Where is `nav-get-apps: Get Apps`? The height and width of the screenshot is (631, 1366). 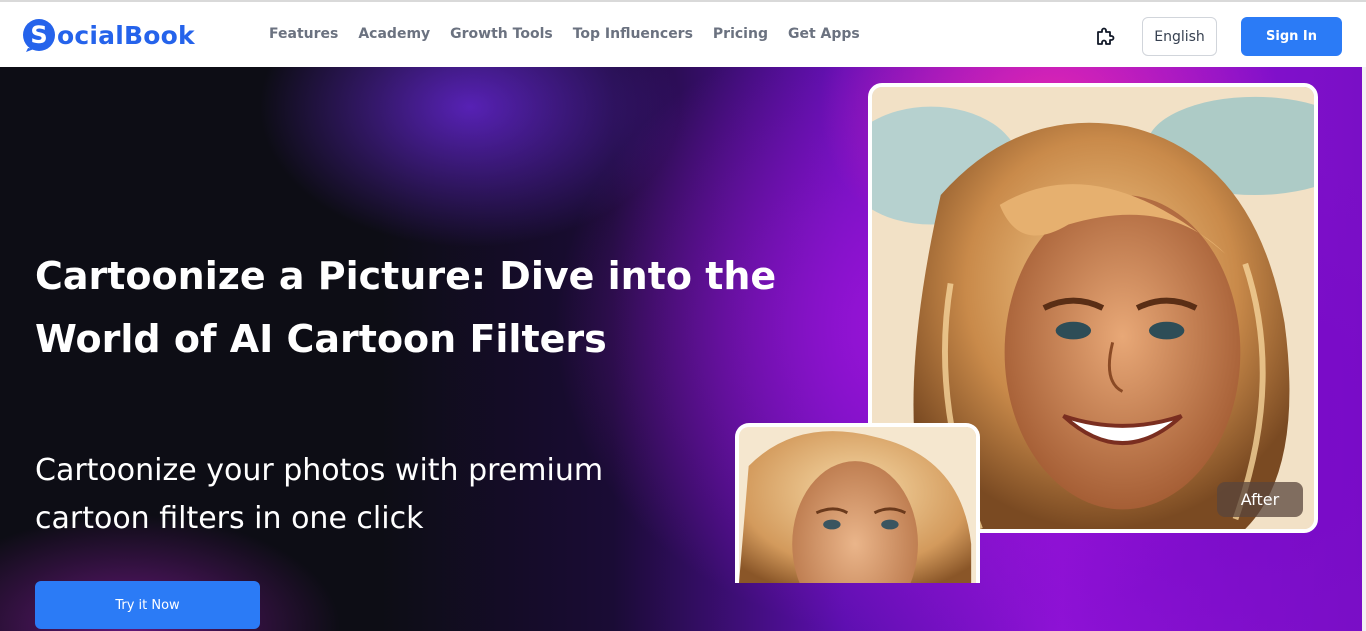 nav-get-apps: Get Apps is located at coordinates (824, 34).